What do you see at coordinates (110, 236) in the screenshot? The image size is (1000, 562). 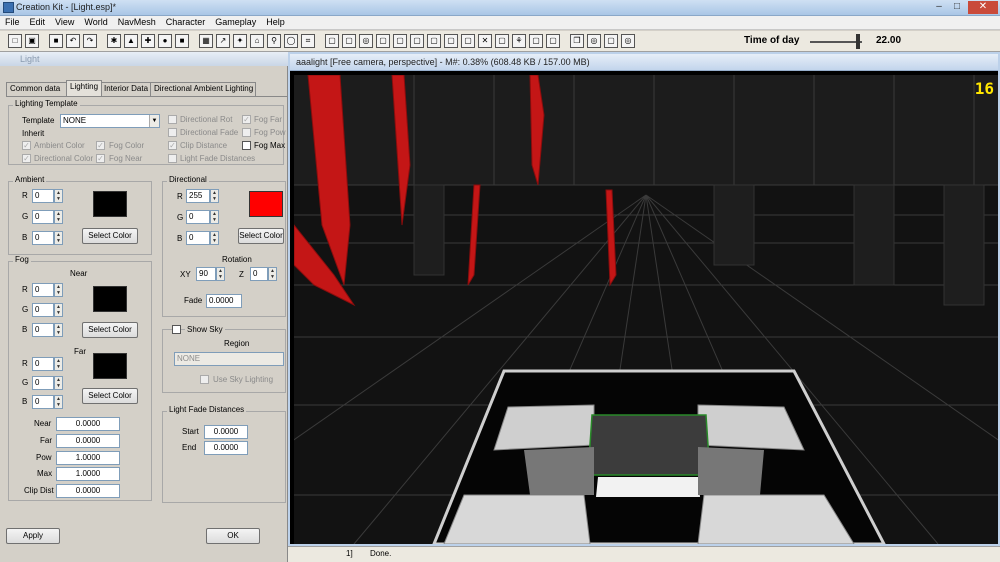 I see `ambient-select-color-button: Select Color` at bounding box center [110, 236].